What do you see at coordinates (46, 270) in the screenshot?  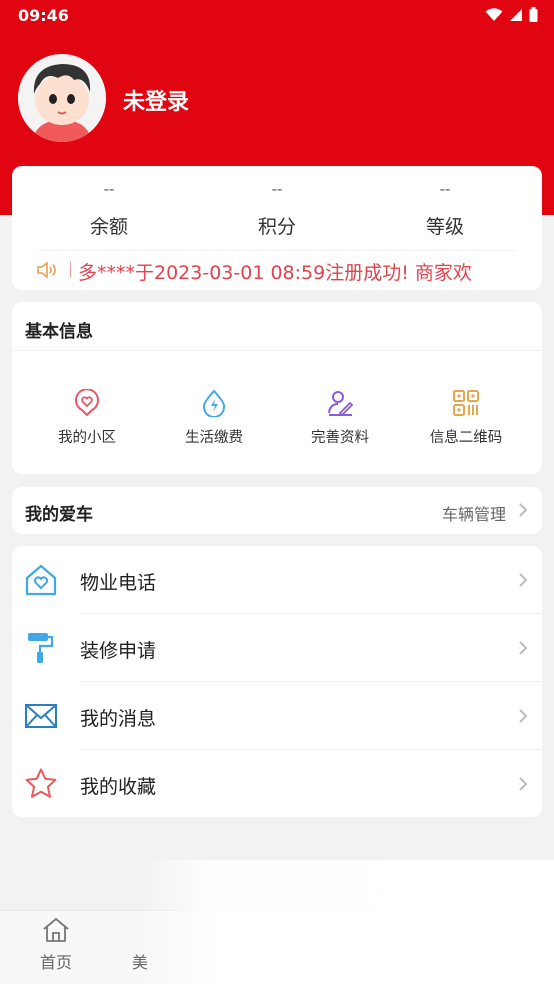 I see `speaker-icon` at bounding box center [46, 270].